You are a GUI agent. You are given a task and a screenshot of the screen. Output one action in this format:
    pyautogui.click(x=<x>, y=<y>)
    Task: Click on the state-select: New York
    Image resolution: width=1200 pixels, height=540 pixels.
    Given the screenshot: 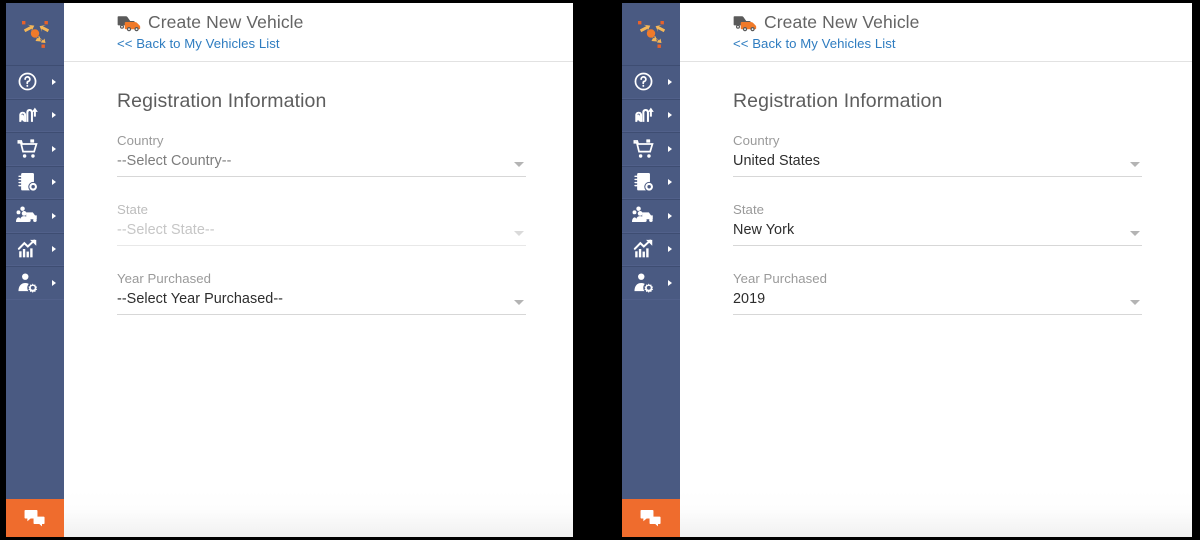 What is the action you would take?
    pyautogui.click(x=937, y=234)
    